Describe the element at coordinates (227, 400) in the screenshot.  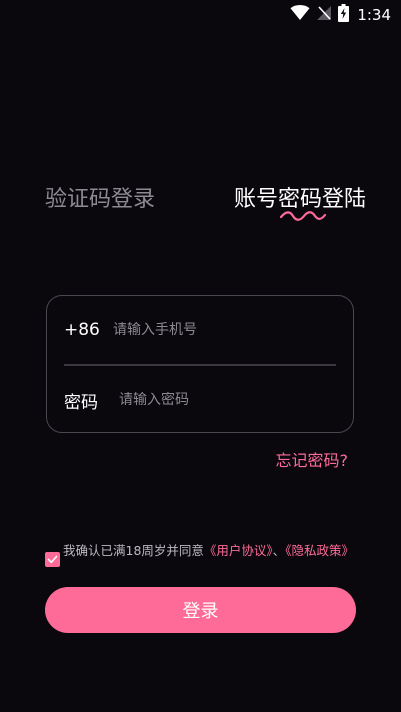
I see `password-input` at that location.